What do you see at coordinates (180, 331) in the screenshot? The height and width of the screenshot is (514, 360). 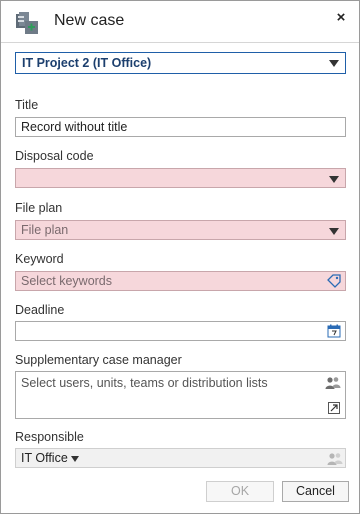 I see `deadline-input` at bounding box center [180, 331].